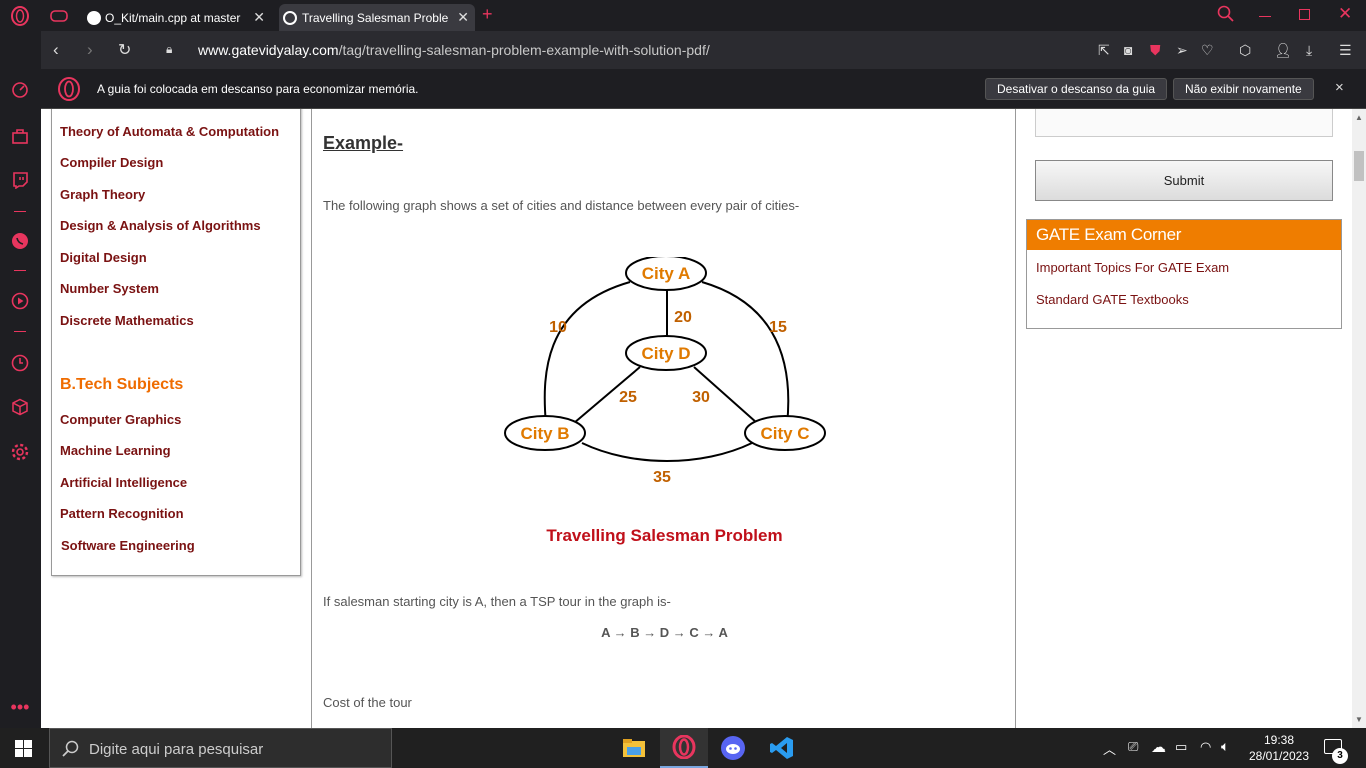  What do you see at coordinates (115, 450) in the screenshot?
I see `link-machine-learning: Machine Learning` at bounding box center [115, 450].